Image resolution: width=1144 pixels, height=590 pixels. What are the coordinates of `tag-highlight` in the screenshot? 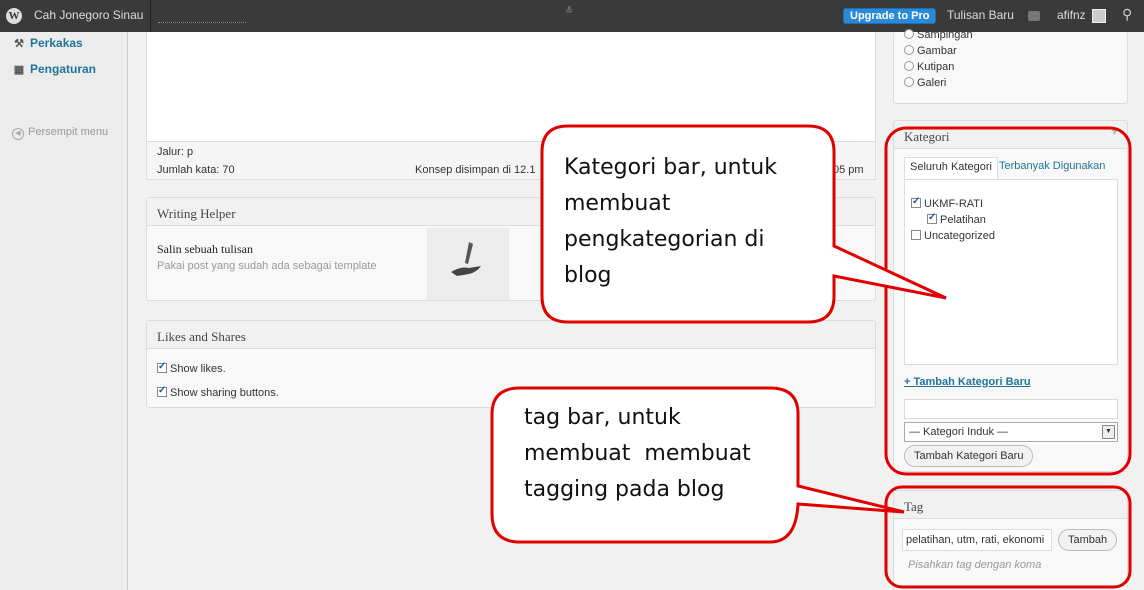 It's located at (1008, 537).